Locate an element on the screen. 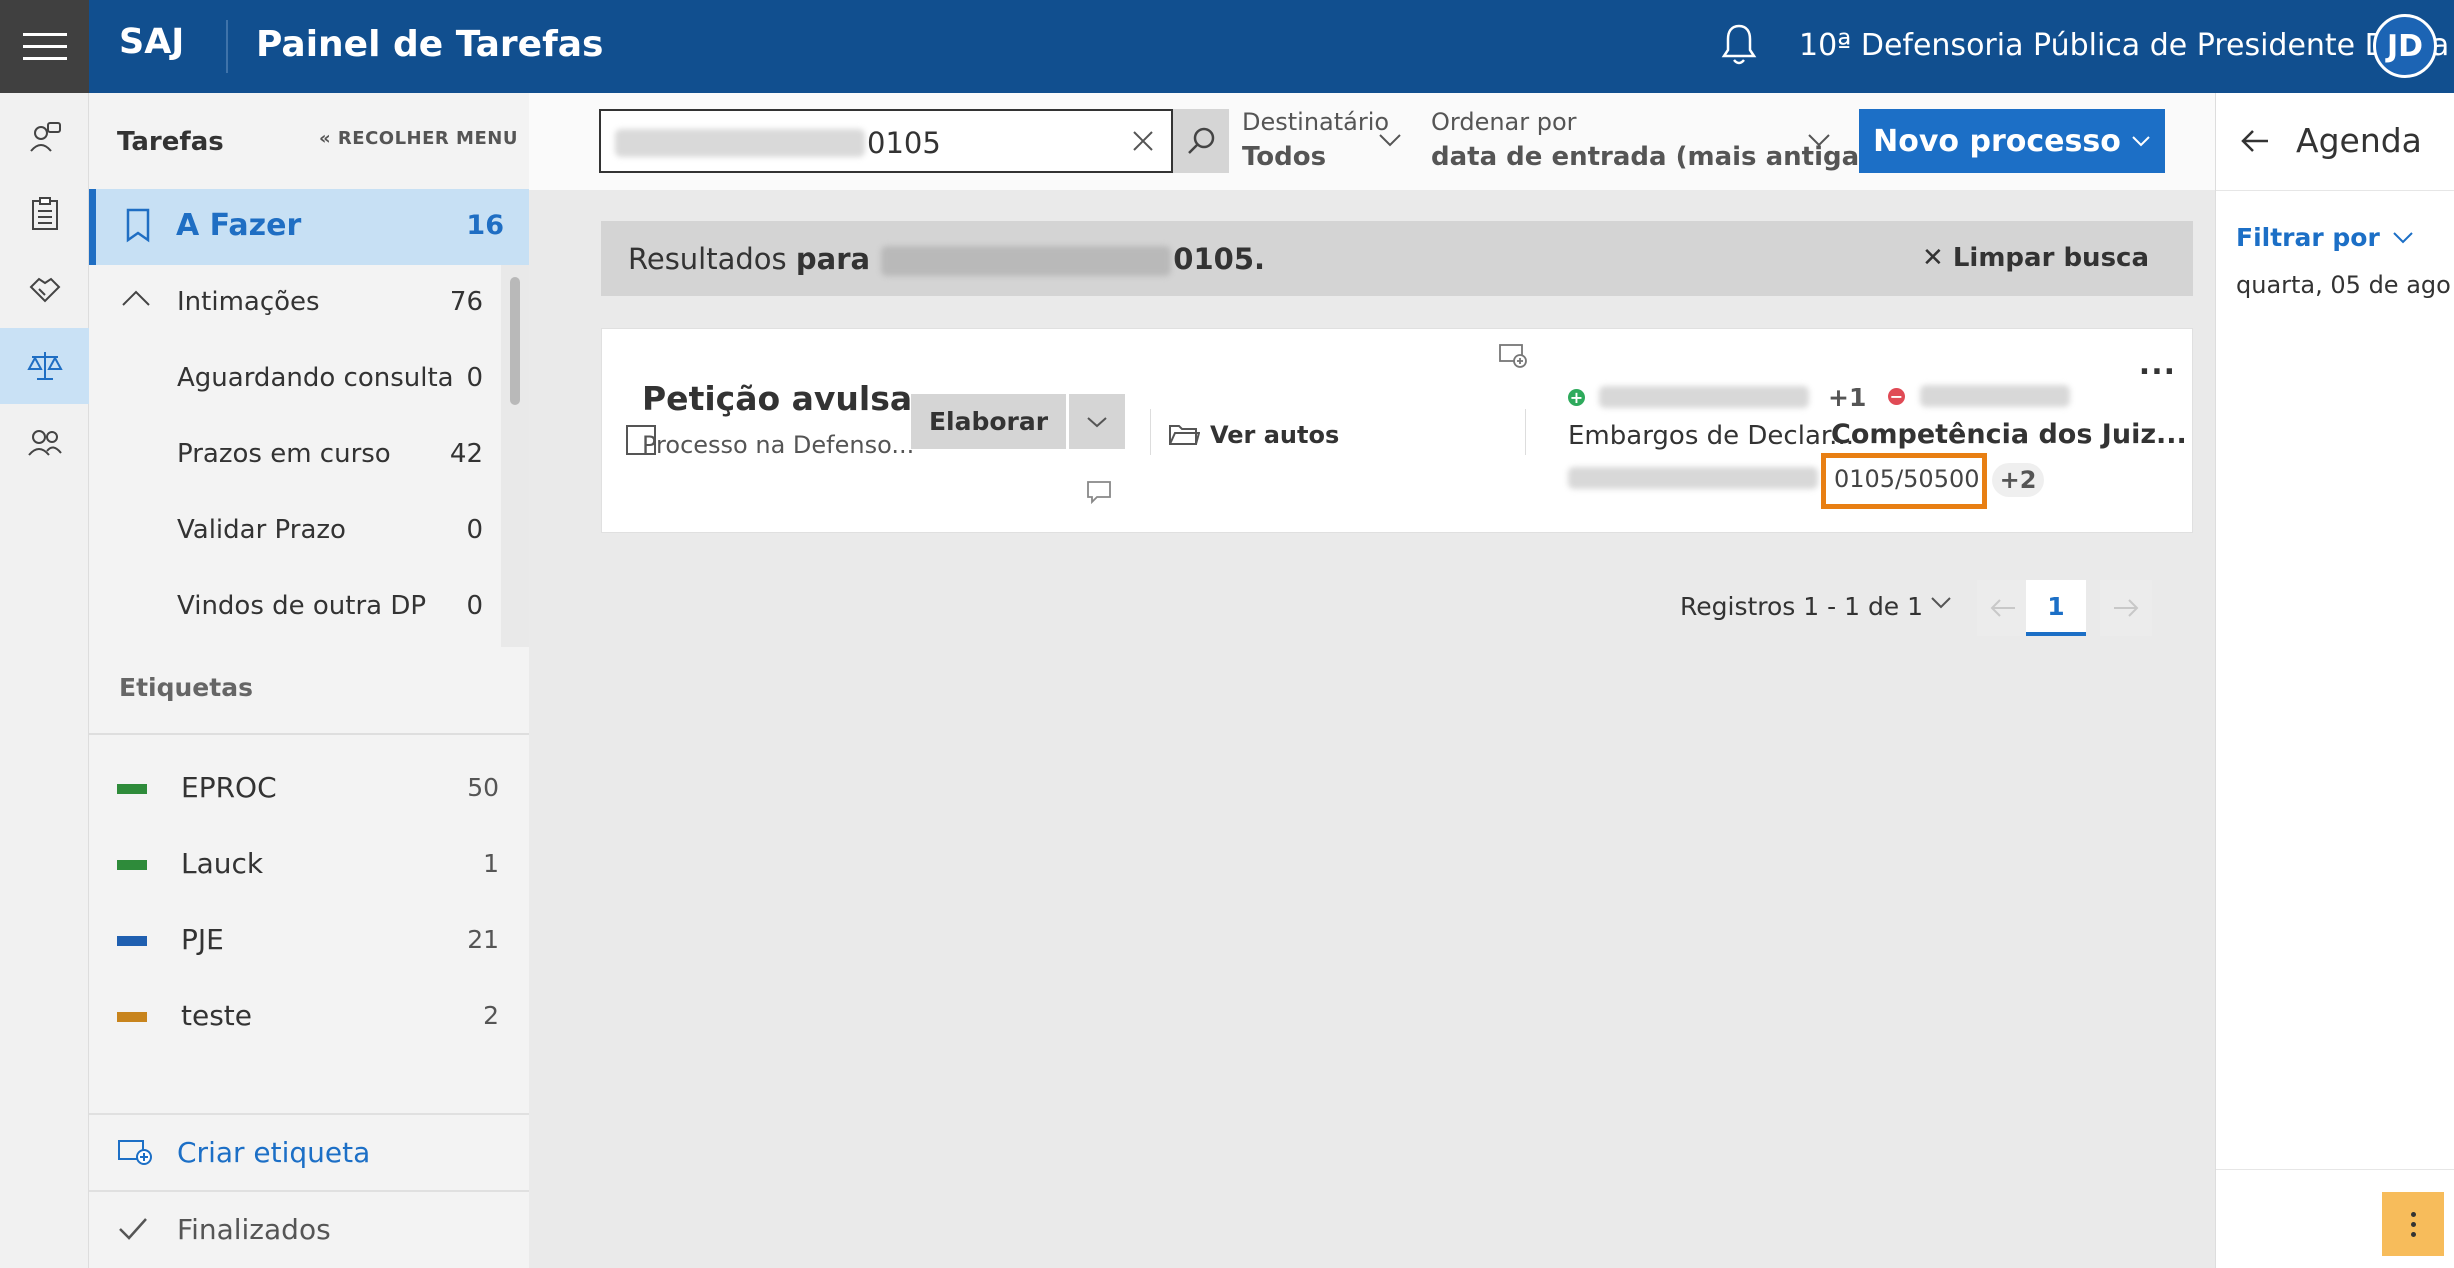 Image resolution: width=2454 pixels, height=1268 pixels. tag-item-pje: PJE 21 is located at coordinates (309, 941).